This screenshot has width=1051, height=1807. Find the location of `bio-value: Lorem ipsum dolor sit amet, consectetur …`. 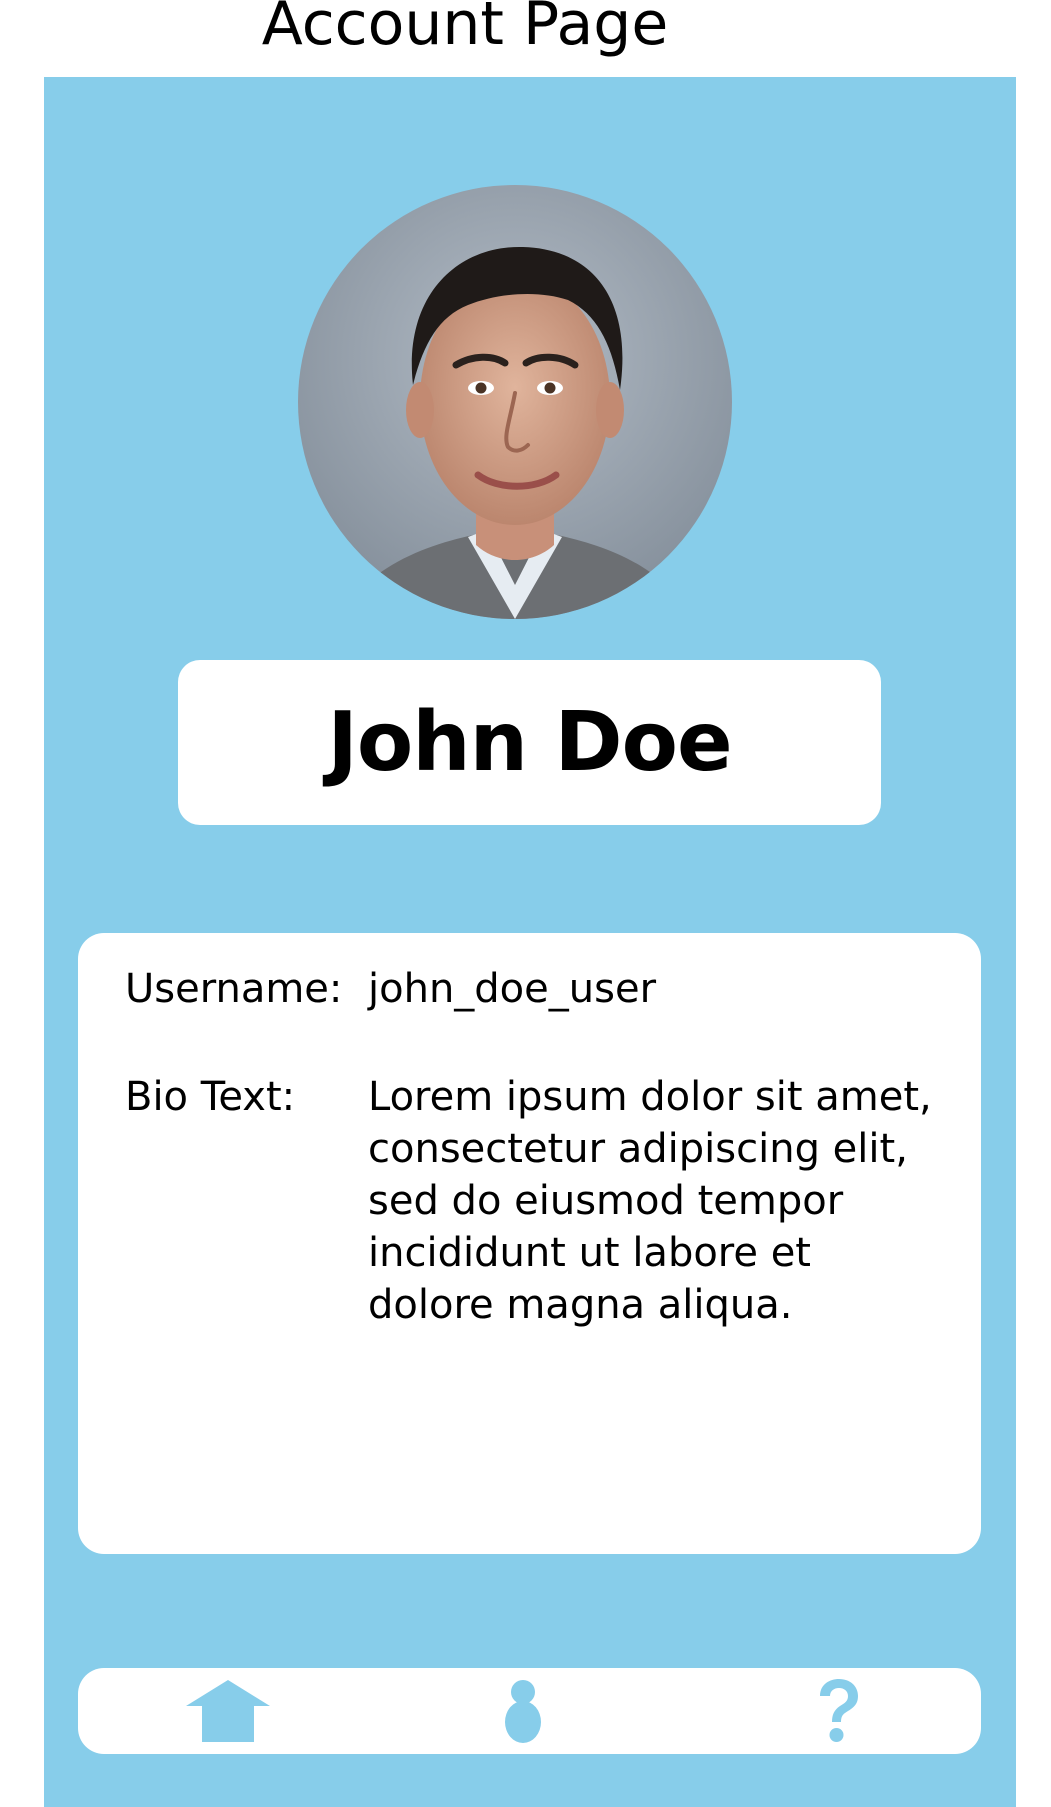

bio-value: Lorem ipsum dolor sit amet, consectetur … is located at coordinates (650, 1201).